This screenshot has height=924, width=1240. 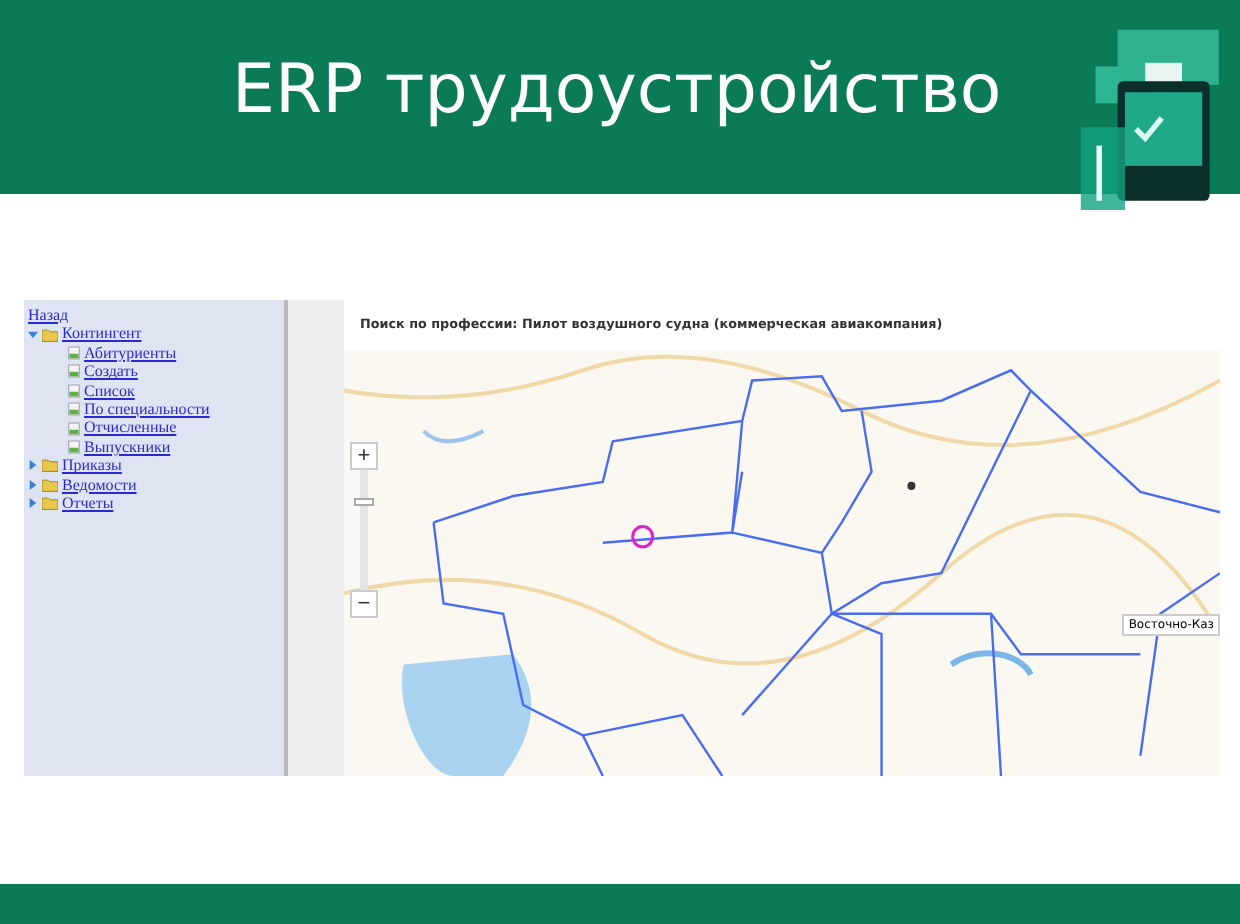 I want to click on zoom-out-button: −, so click(x=364, y=604).